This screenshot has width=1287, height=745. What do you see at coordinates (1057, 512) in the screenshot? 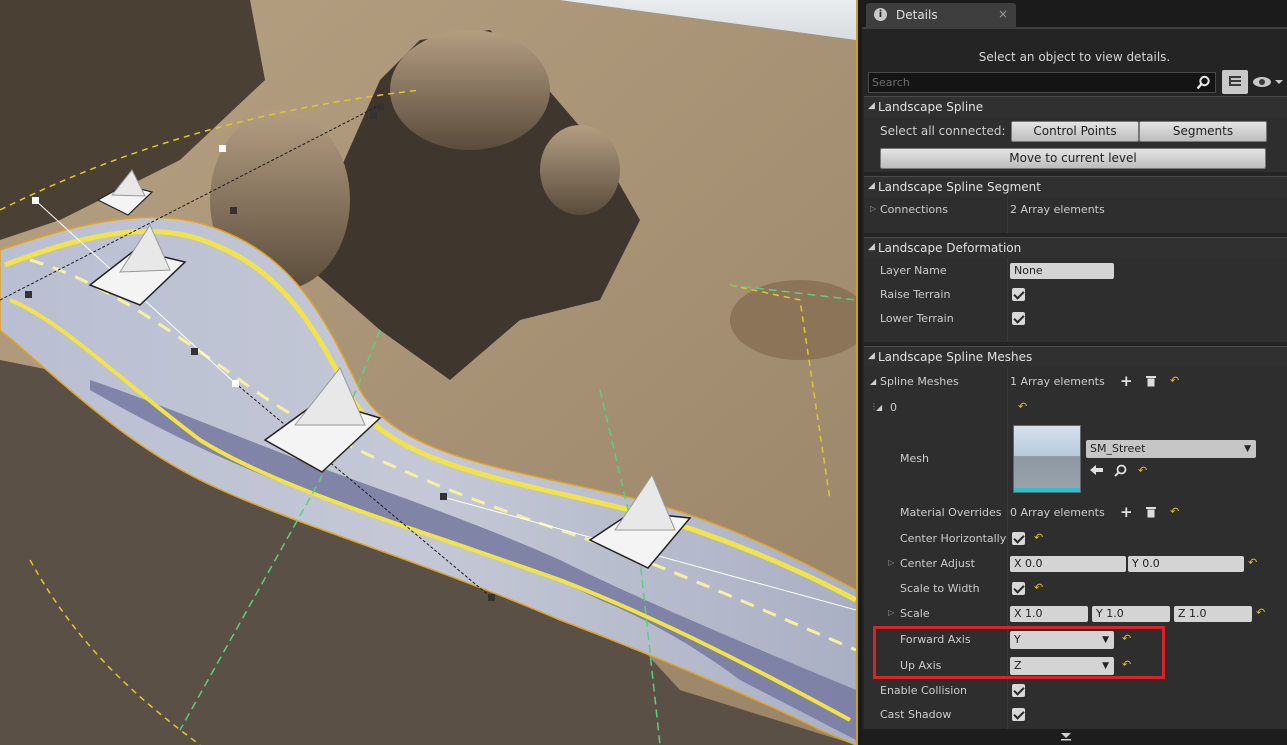
I see `material-overrides-value: 0 Array elements` at bounding box center [1057, 512].